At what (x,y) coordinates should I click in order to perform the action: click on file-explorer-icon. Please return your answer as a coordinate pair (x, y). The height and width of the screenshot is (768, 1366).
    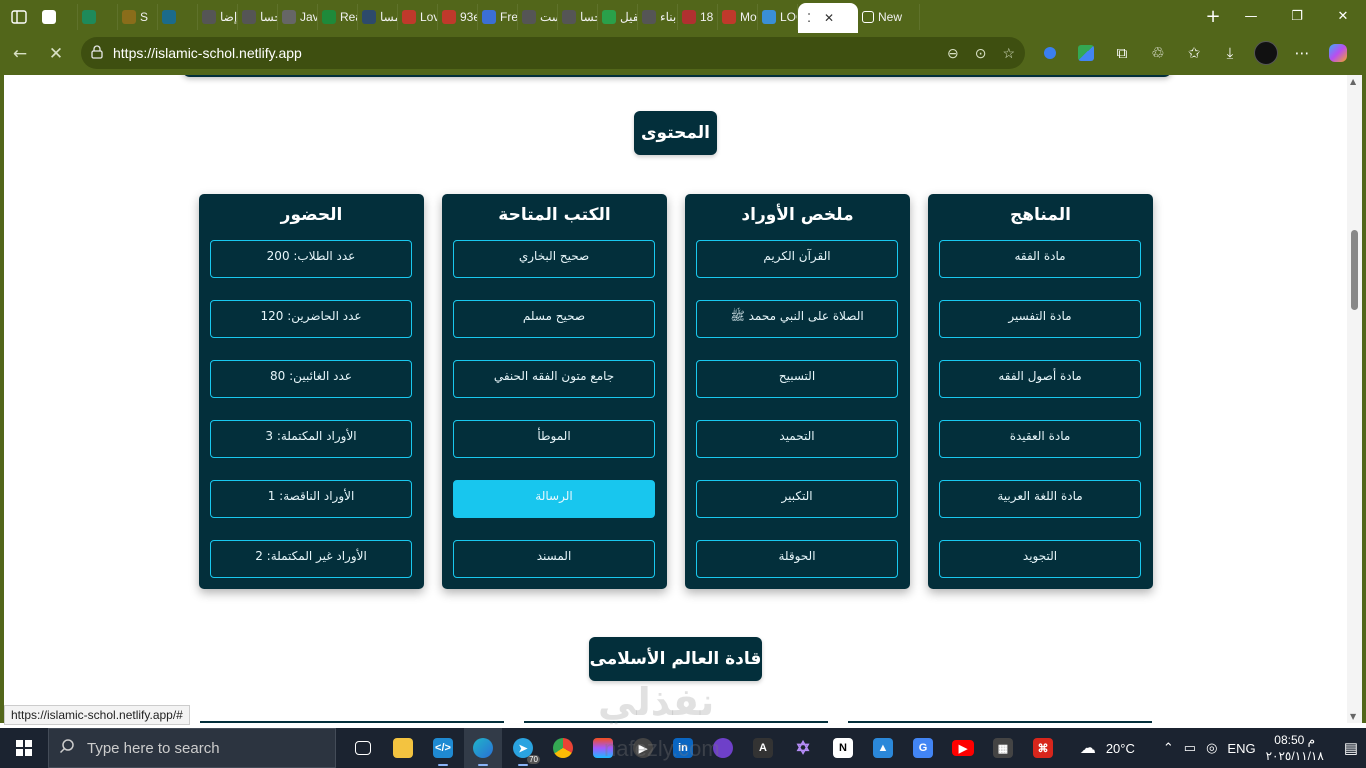
    Looking at the image, I should click on (403, 748).